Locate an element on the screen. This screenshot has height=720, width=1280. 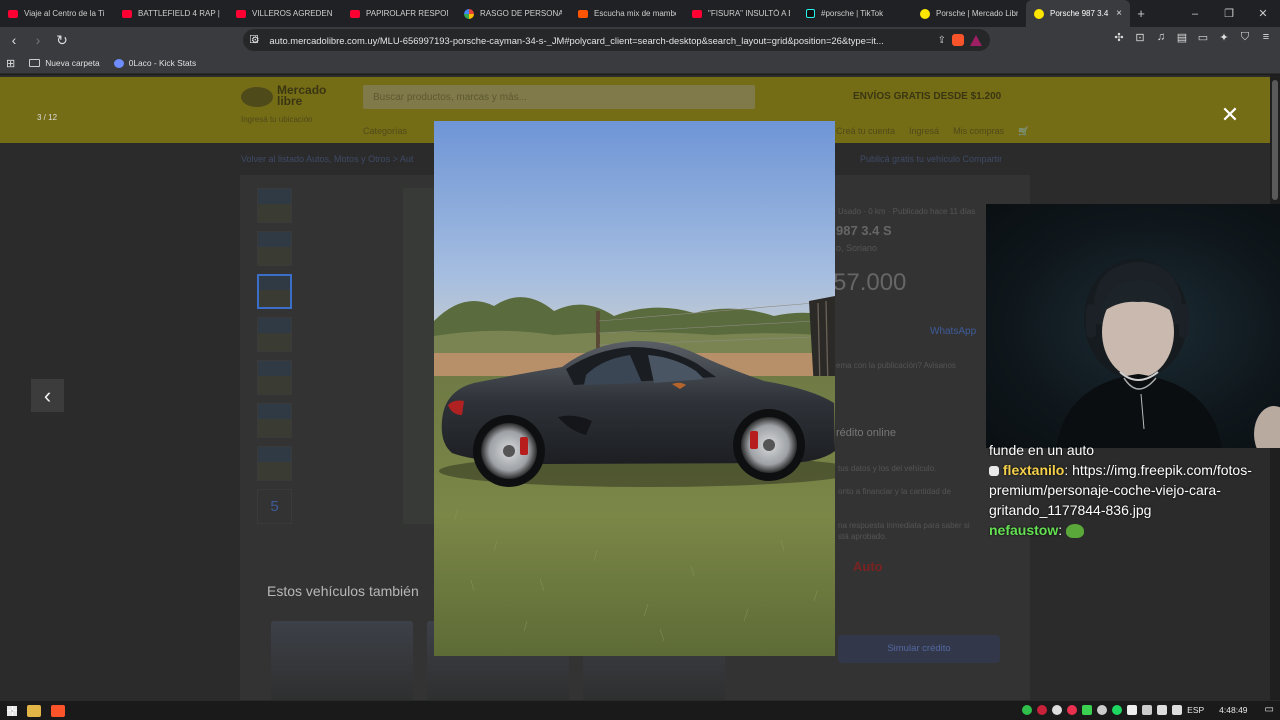
tab-2: VILLEROS AGREDEN a is located at coordinates (285, 13).